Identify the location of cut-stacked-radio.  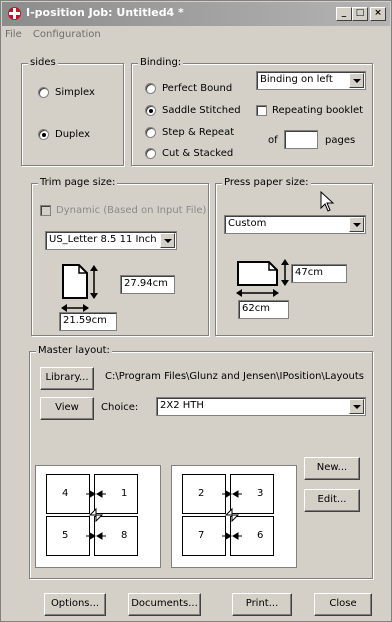
(150, 153).